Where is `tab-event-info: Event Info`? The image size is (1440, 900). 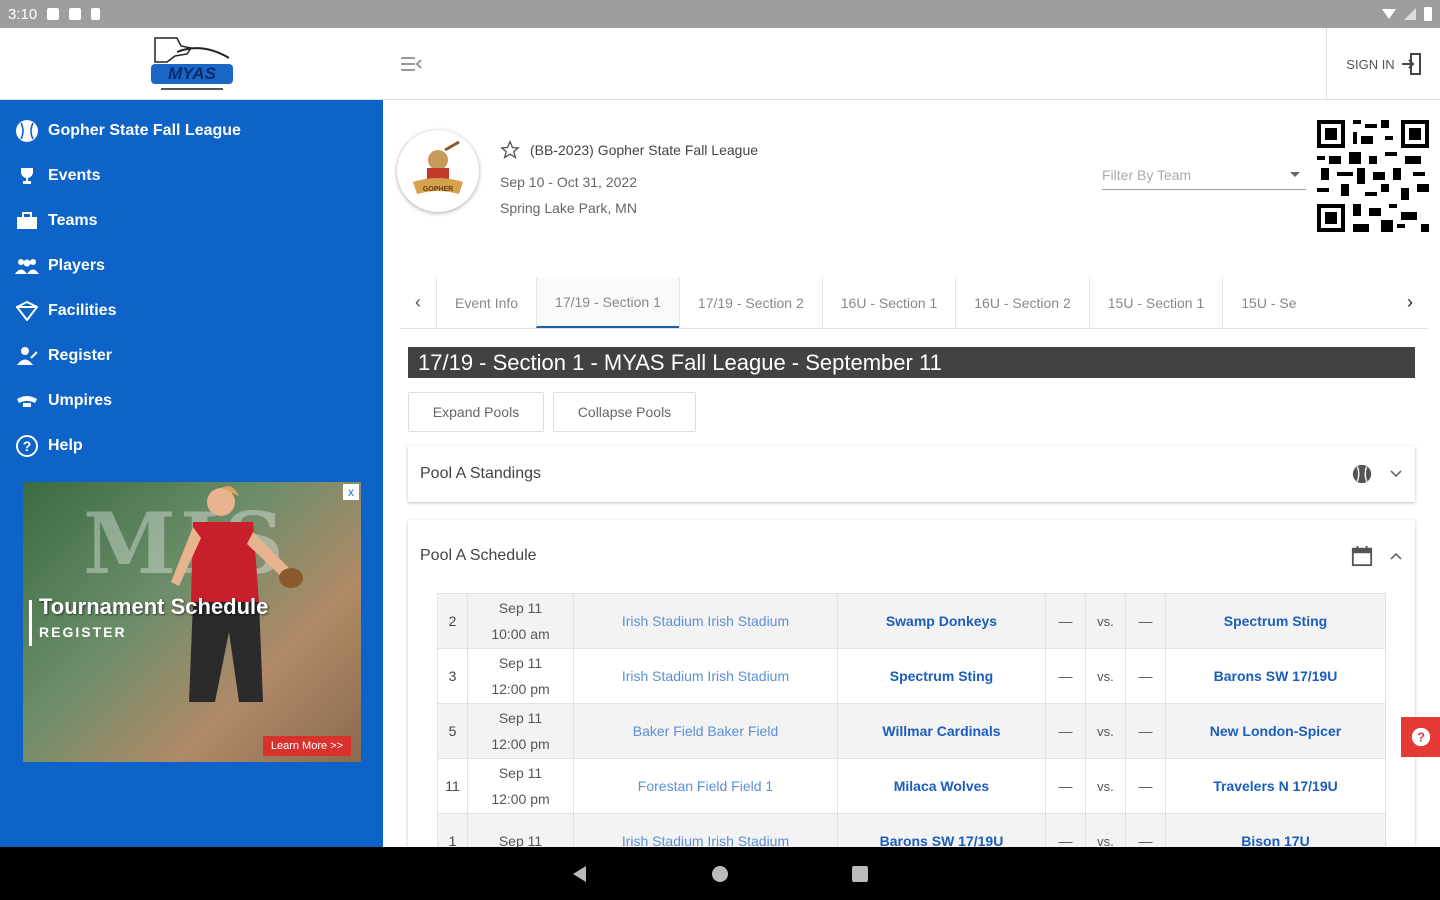
tab-event-info: Event Info is located at coordinates (486, 302).